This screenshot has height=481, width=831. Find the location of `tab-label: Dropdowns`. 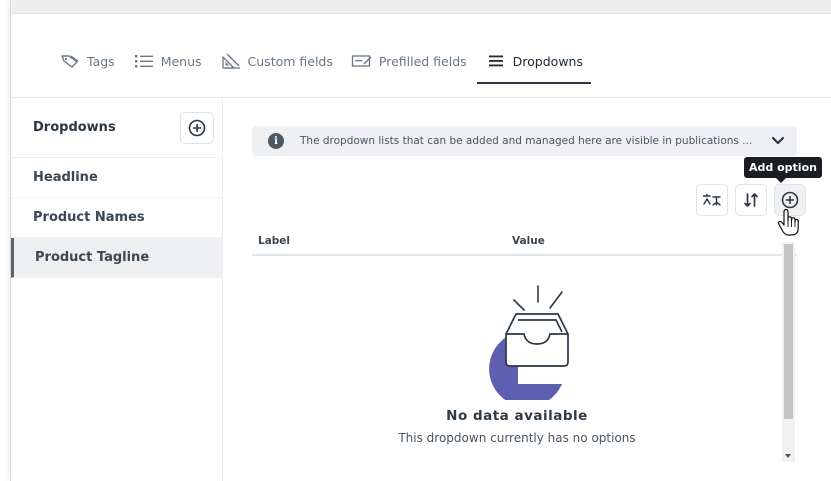

tab-label: Dropdowns is located at coordinates (547, 61).